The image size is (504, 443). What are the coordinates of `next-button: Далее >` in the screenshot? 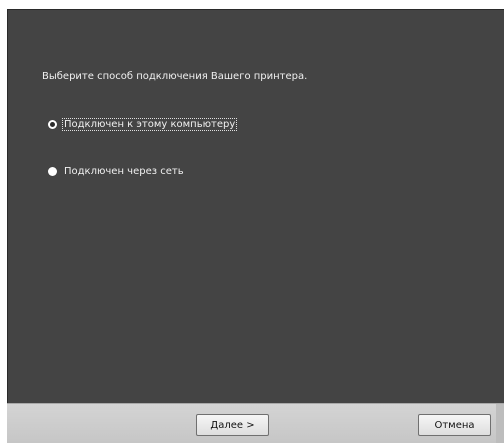 It's located at (232, 425).